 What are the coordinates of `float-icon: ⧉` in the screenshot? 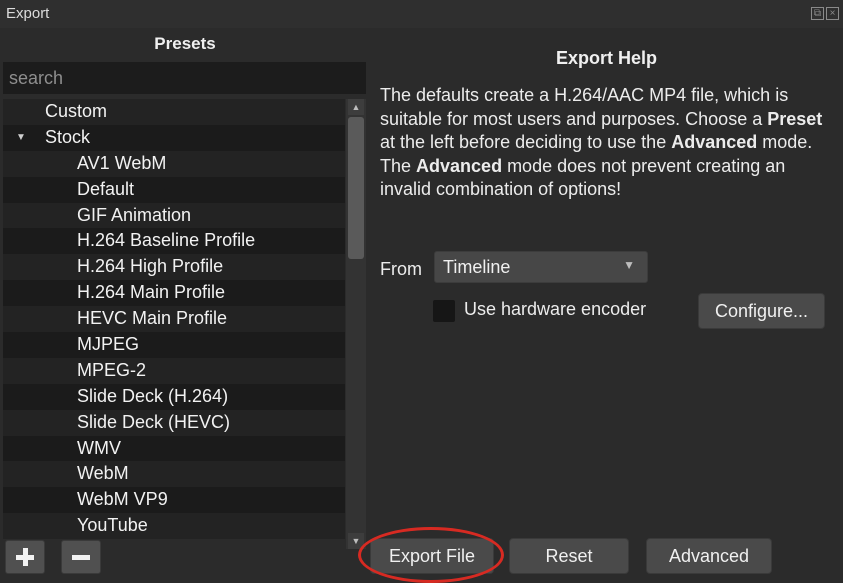 It's located at (817, 13).